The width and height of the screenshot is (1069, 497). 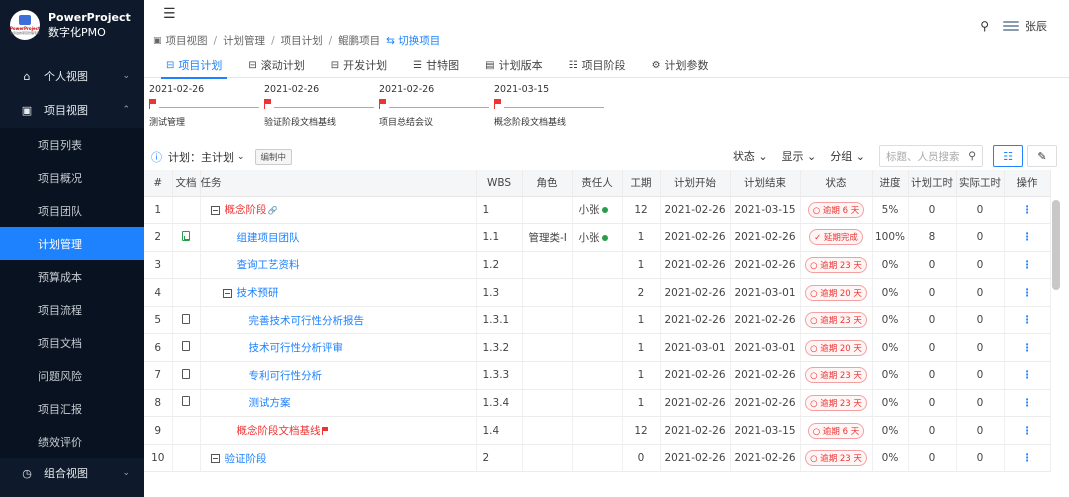 What do you see at coordinates (77, 32) in the screenshot?
I see `brand-subtitle: 数字化PMO` at bounding box center [77, 32].